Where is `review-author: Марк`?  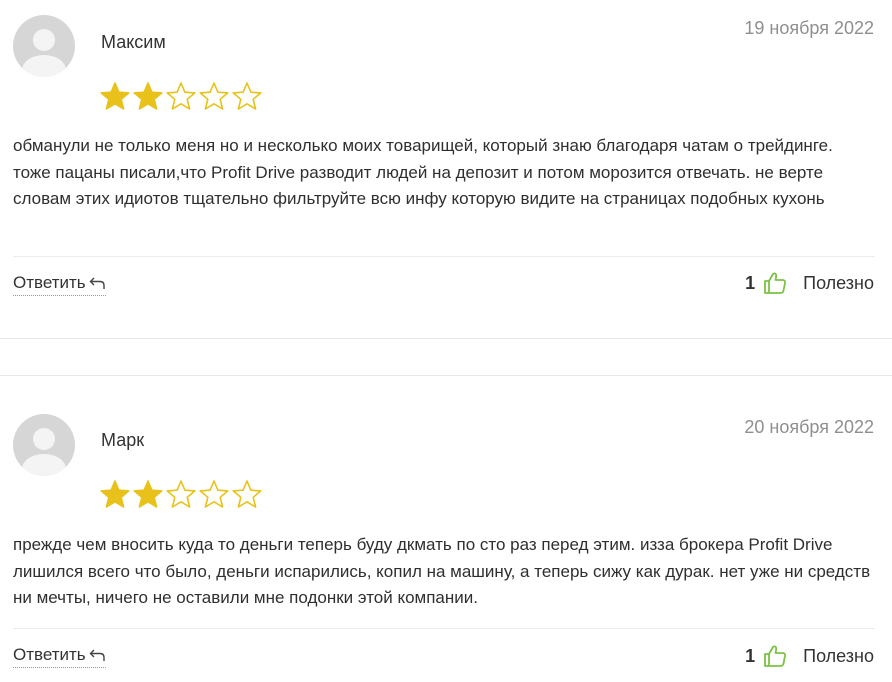
review-author: Марк is located at coordinates (123, 440).